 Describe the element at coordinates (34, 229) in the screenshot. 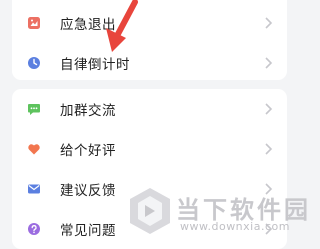

I see `question-icon` at that location.